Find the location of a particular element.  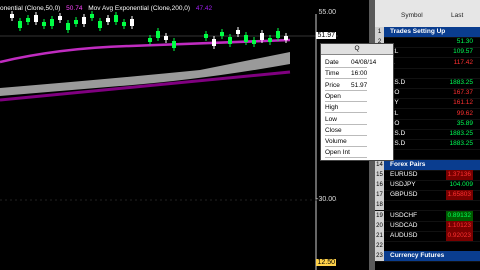

ma200-band is located at coordinates (145, 74).